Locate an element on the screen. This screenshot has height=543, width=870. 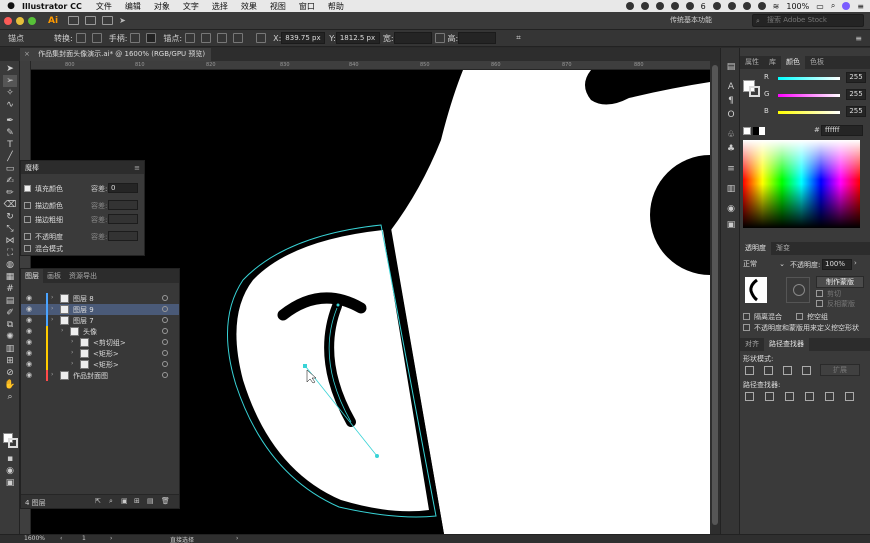
x-field: 839.75 px is located at coordinates (303, 38).